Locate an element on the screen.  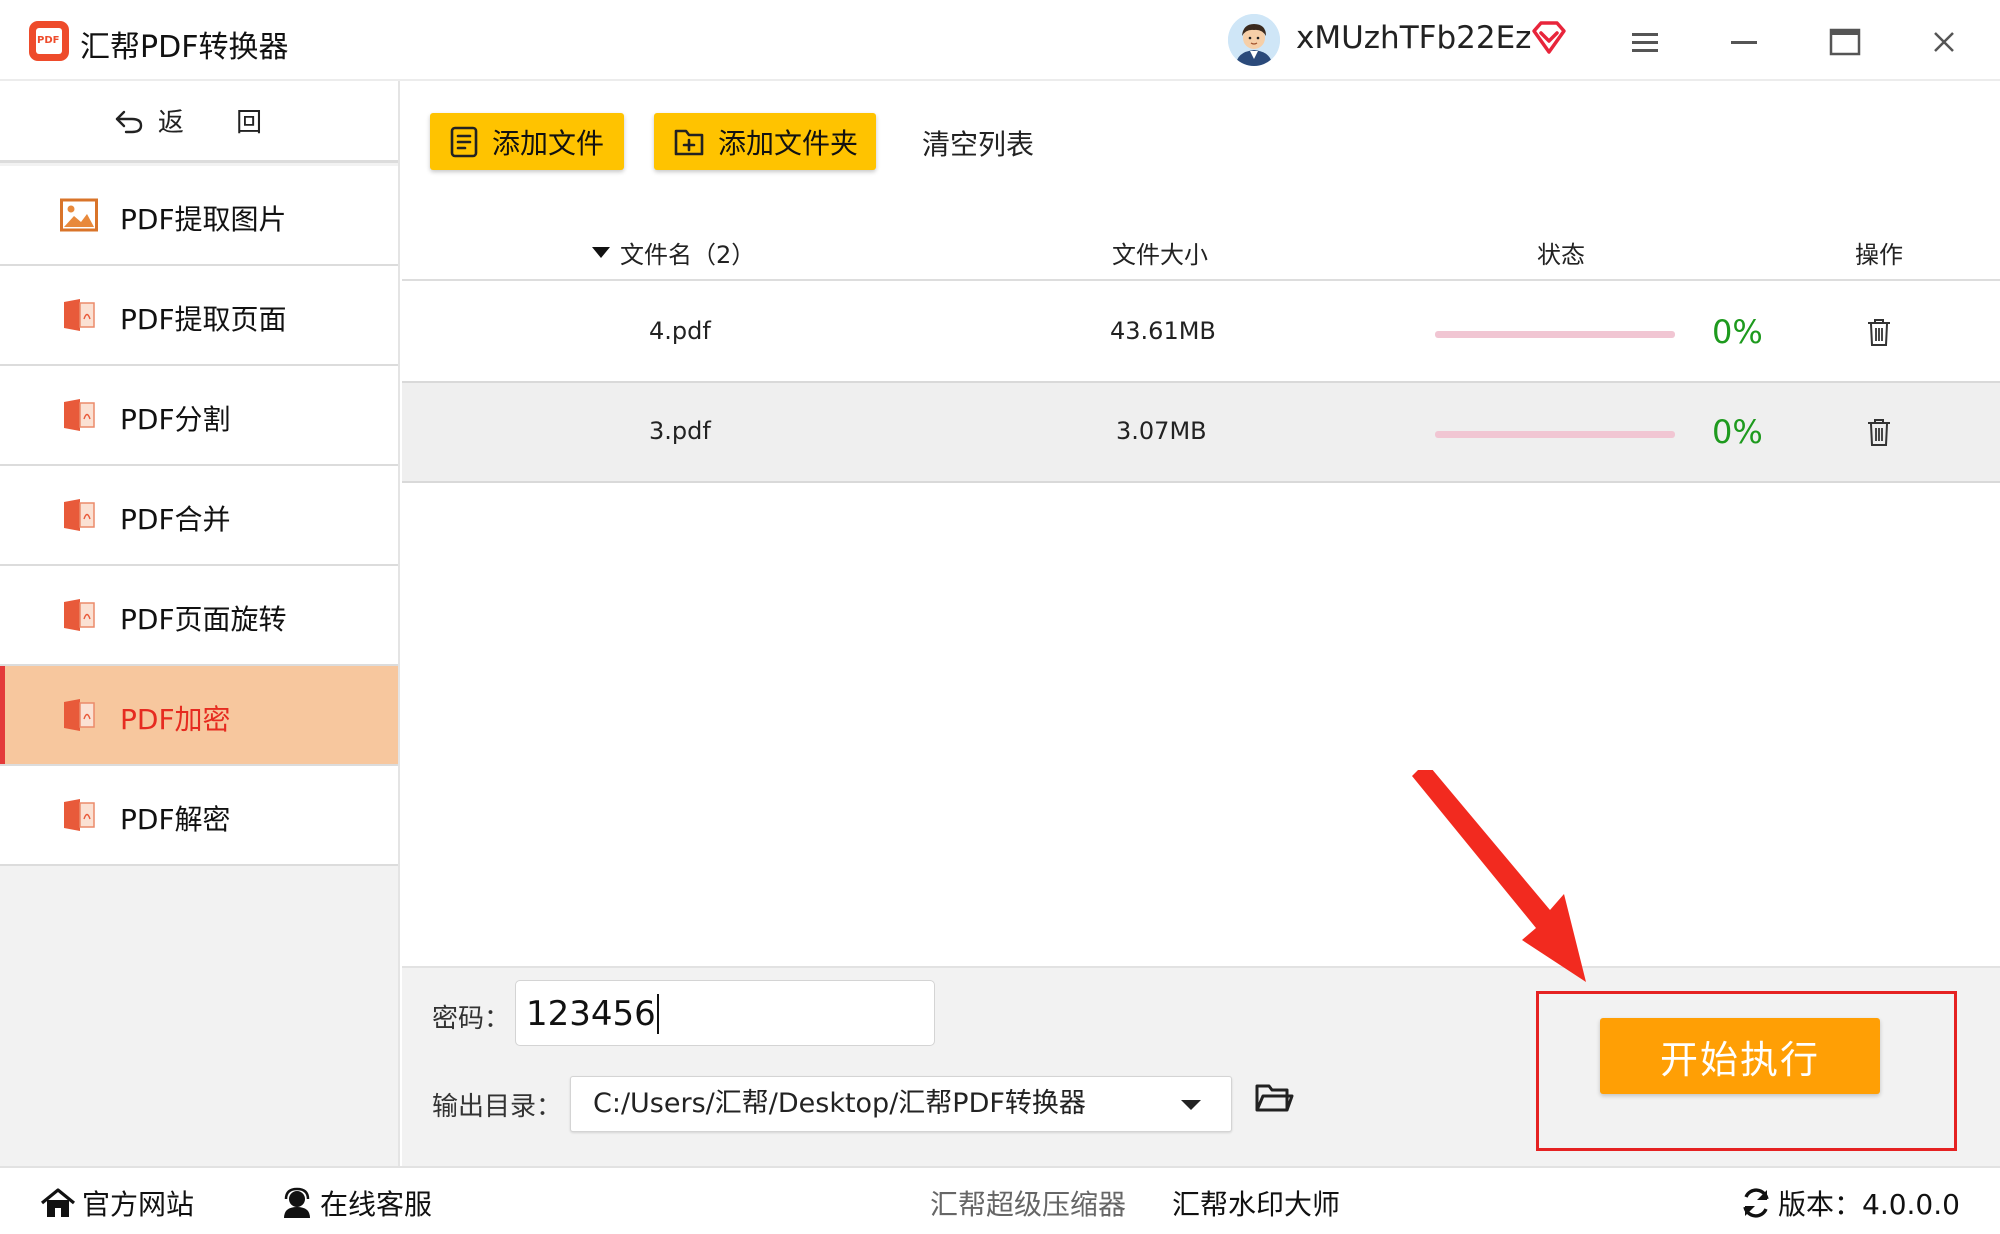
sidebar-item-label: PDF分割 is located at coordinates (175, 419).